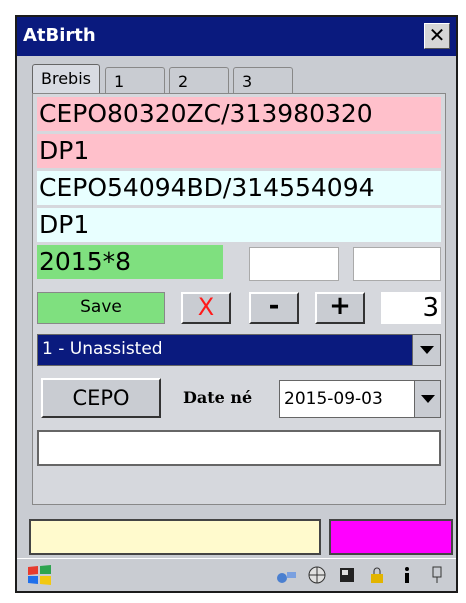 The width and height of the screenshot is (466, 603). I want to click on date-picker: 2015-09-03, so click(360, 399).